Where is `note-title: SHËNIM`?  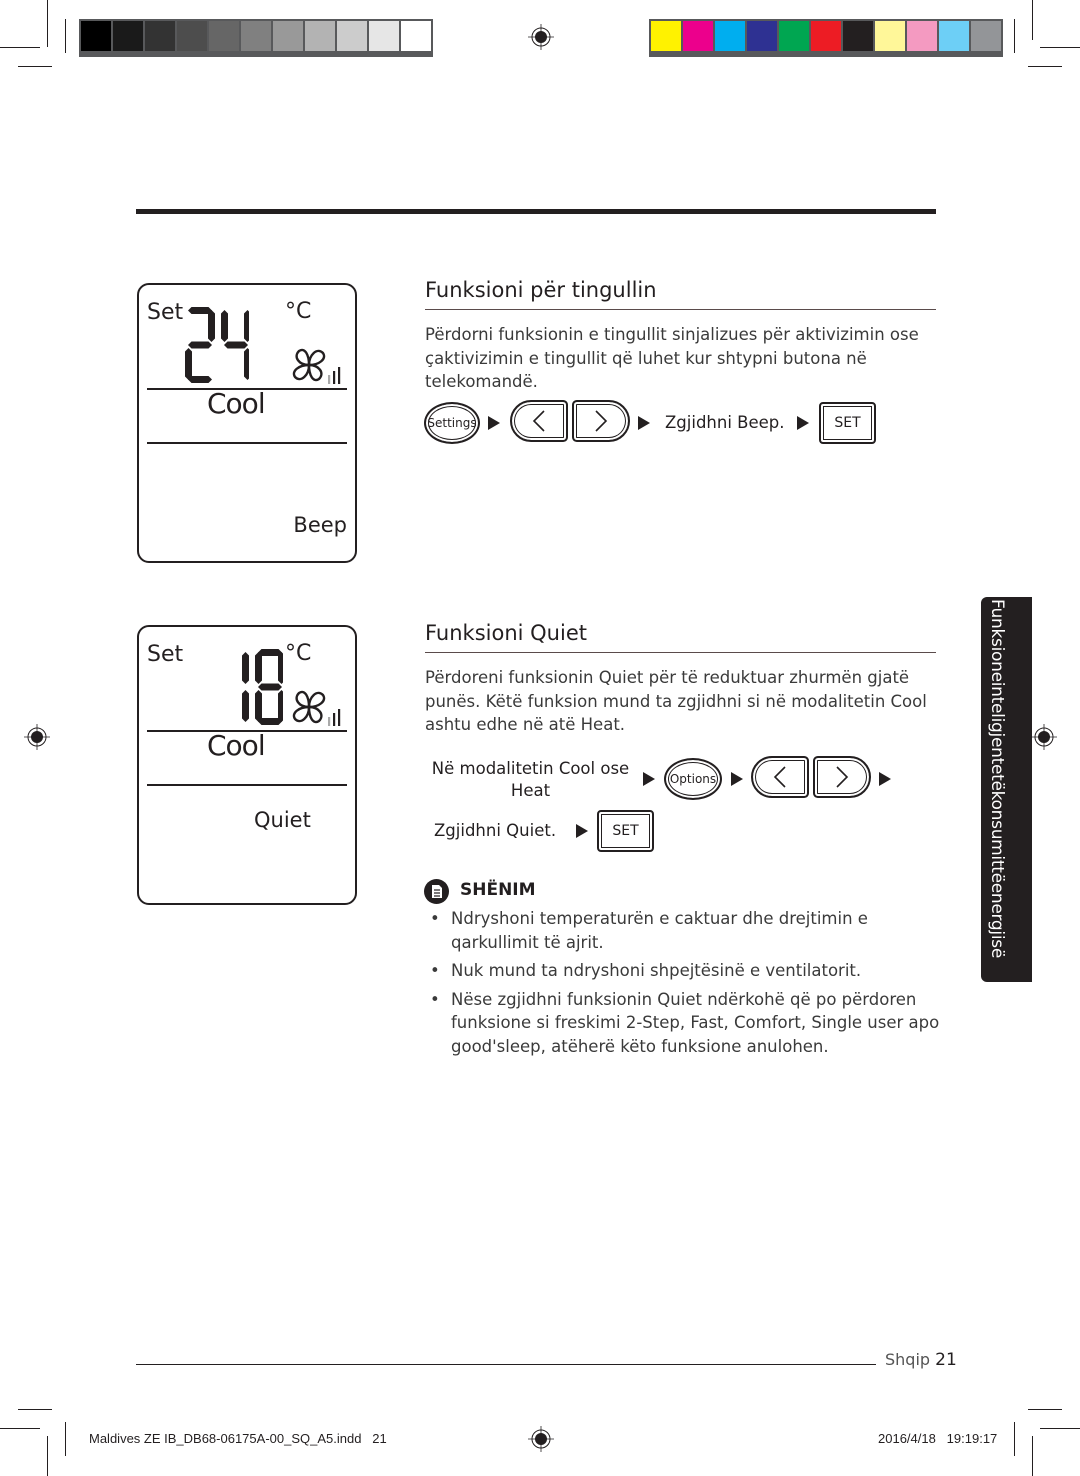 note-title: SHËNIM is located at coordinates (498, 890).